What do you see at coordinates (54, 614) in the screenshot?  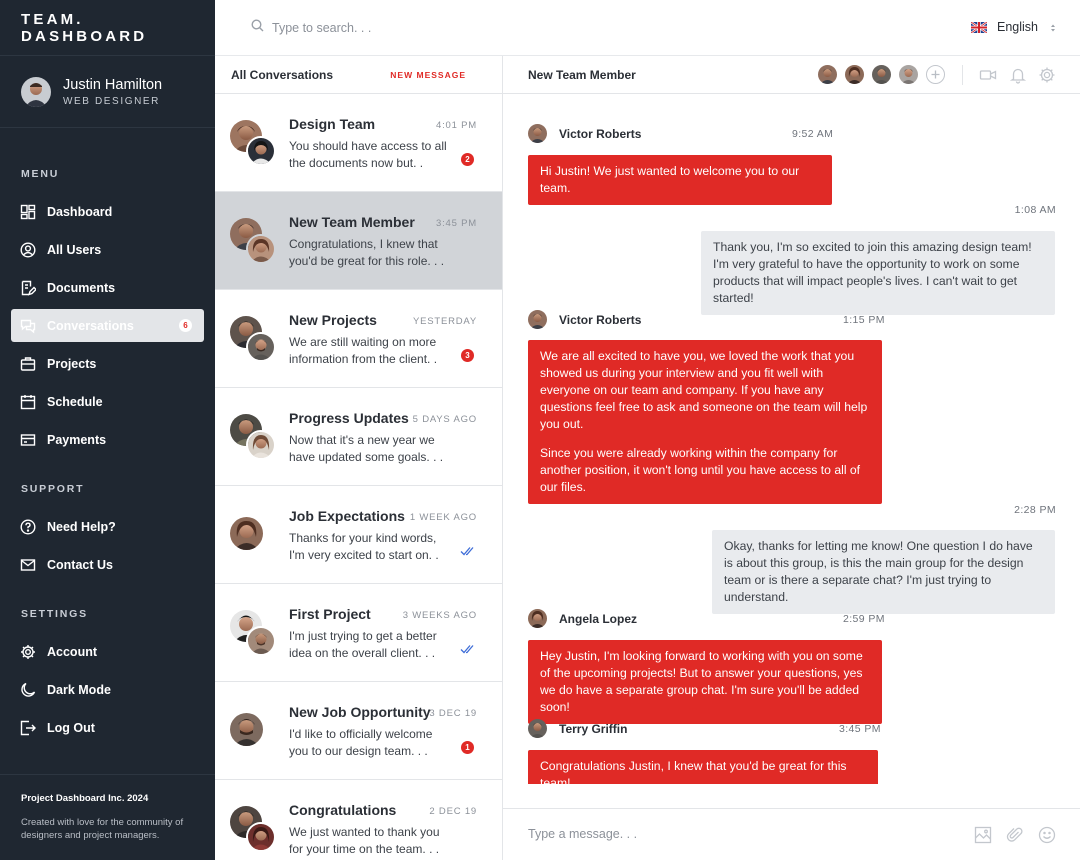 I see `settings-section-title: SETTINGS` at bounding box center [54, 614].